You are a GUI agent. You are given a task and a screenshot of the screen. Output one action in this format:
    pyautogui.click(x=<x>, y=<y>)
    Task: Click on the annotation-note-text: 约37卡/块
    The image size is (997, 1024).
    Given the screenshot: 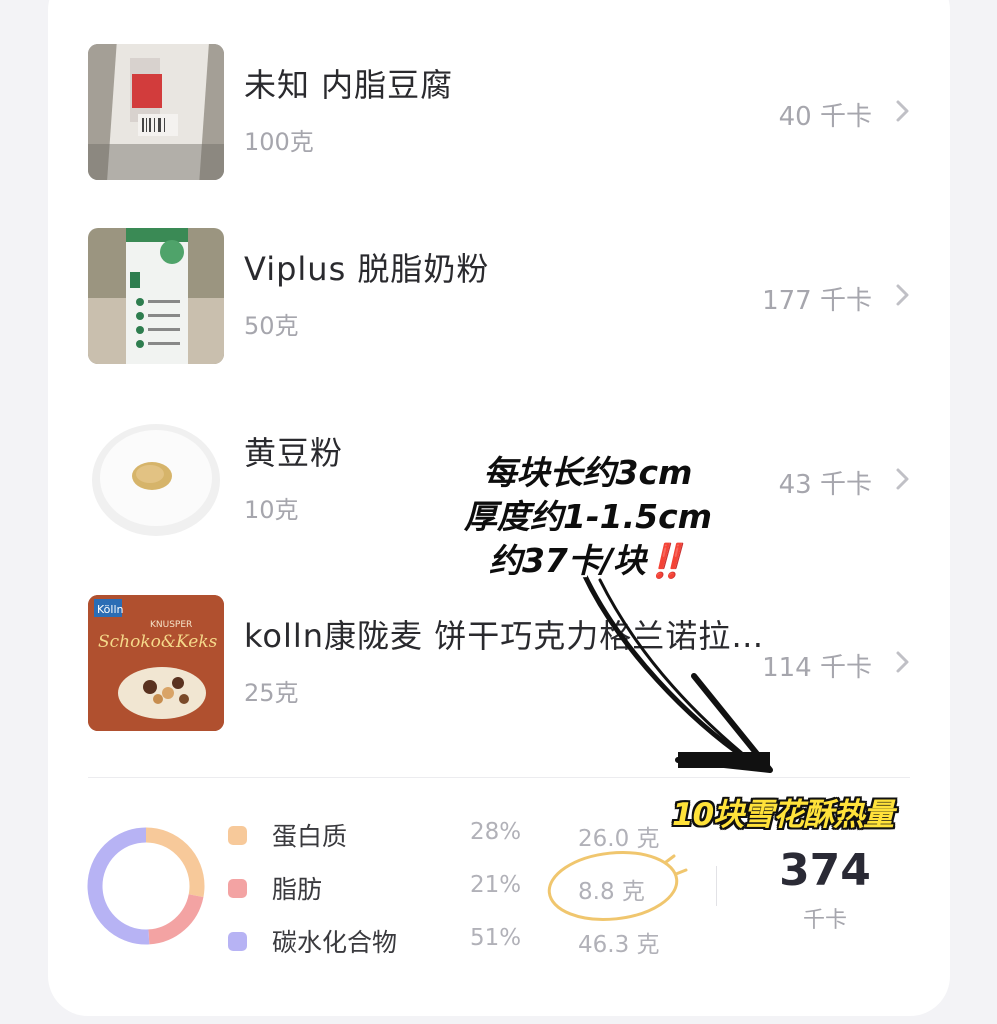 What is the action you would take?
    pyautogui.click(x=567, y=560)
    